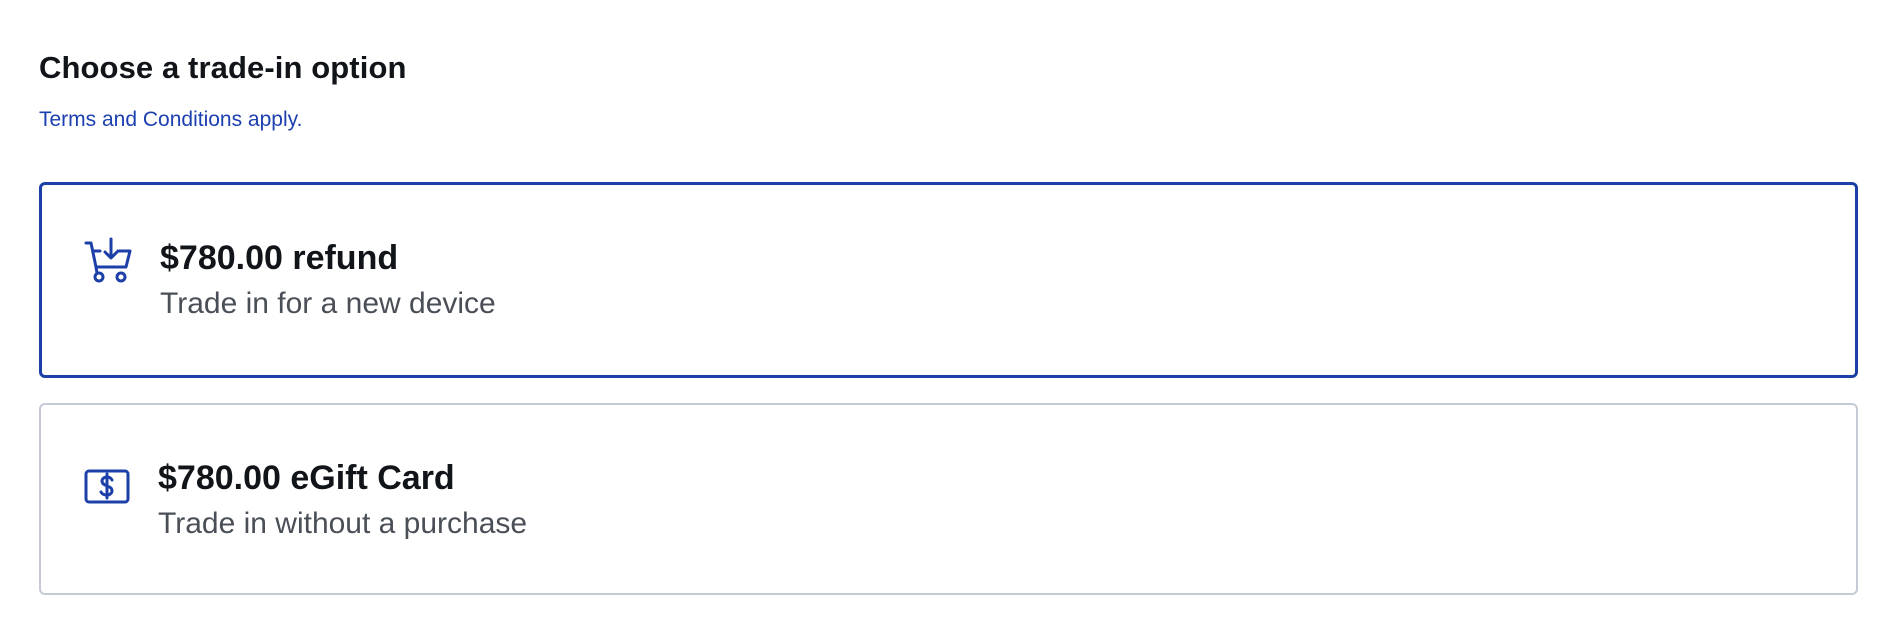  I want to click on terms-and-conditions-link: Terms and Conditions apply., so click(170, 120).